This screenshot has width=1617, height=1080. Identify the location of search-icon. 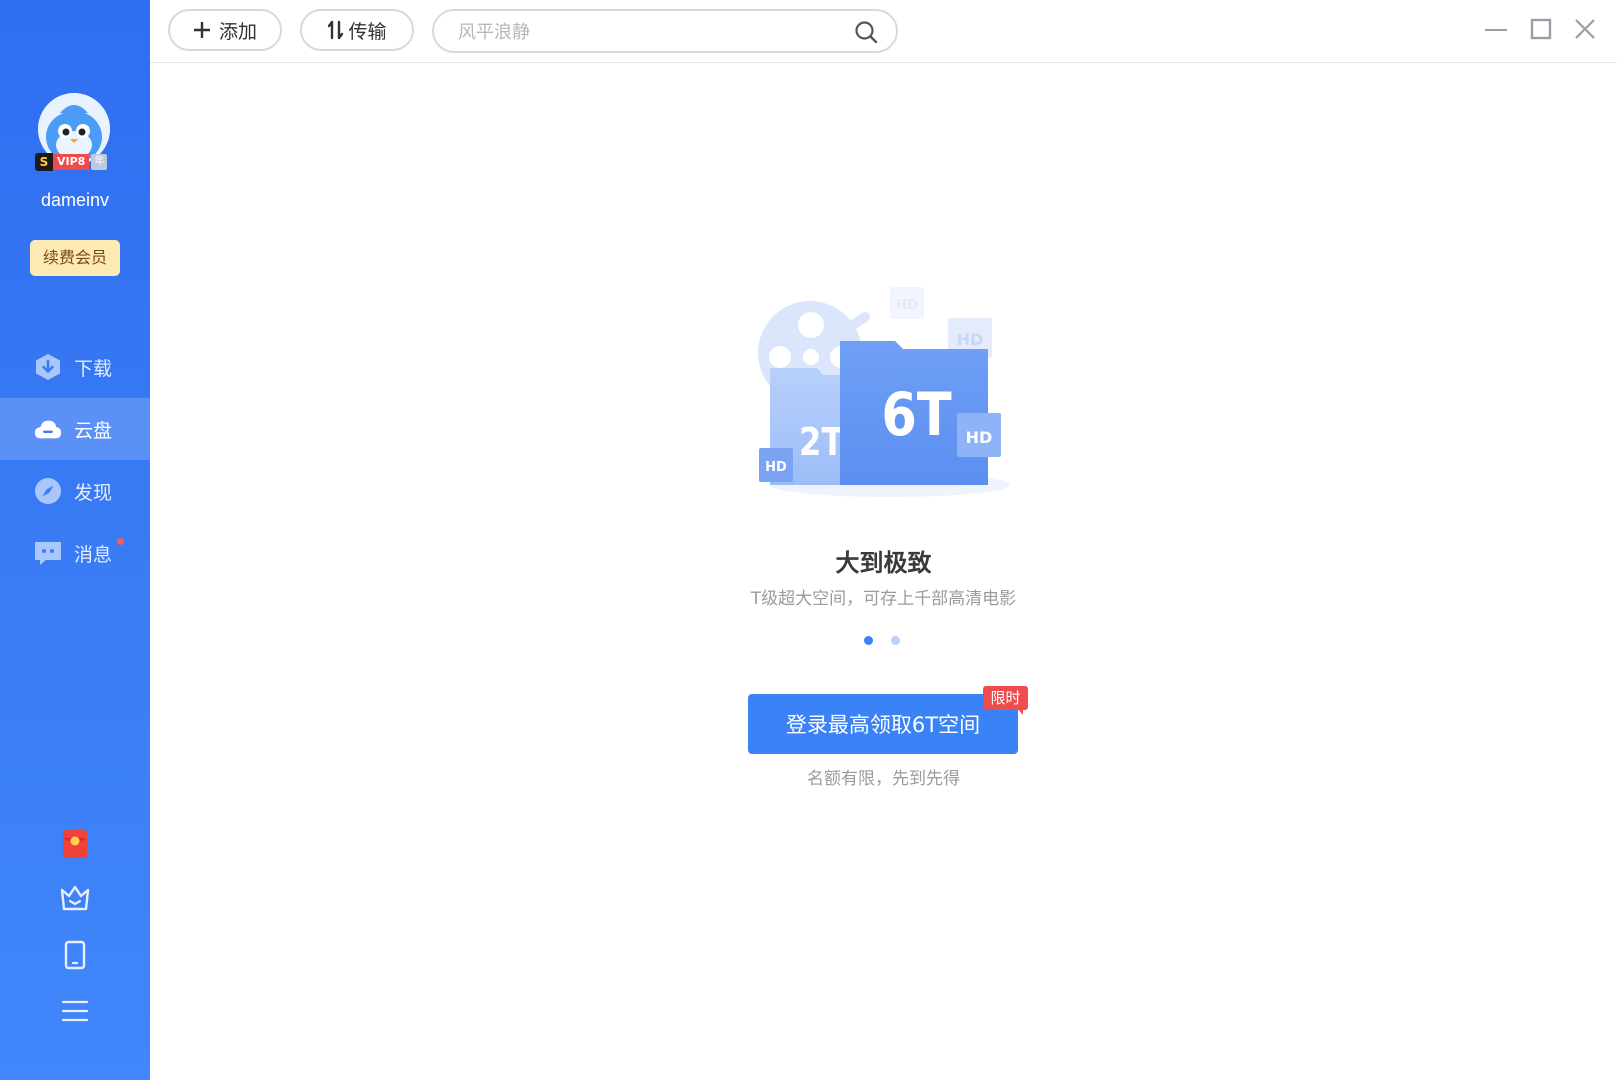
(866, 32).